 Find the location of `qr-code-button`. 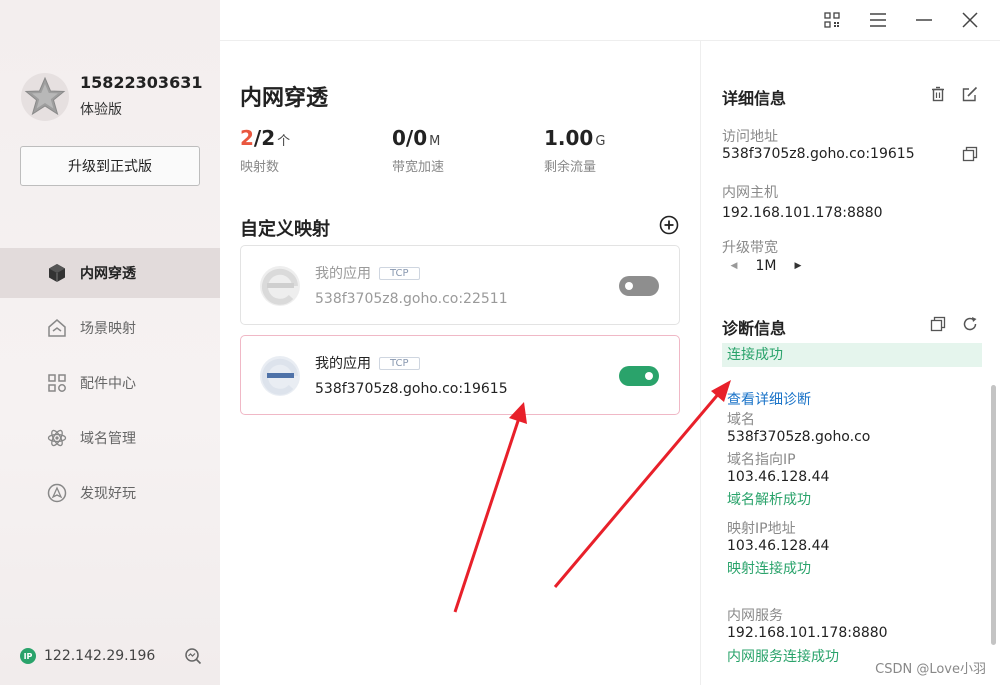

qr-code-button is located at coordinates (832, 20).